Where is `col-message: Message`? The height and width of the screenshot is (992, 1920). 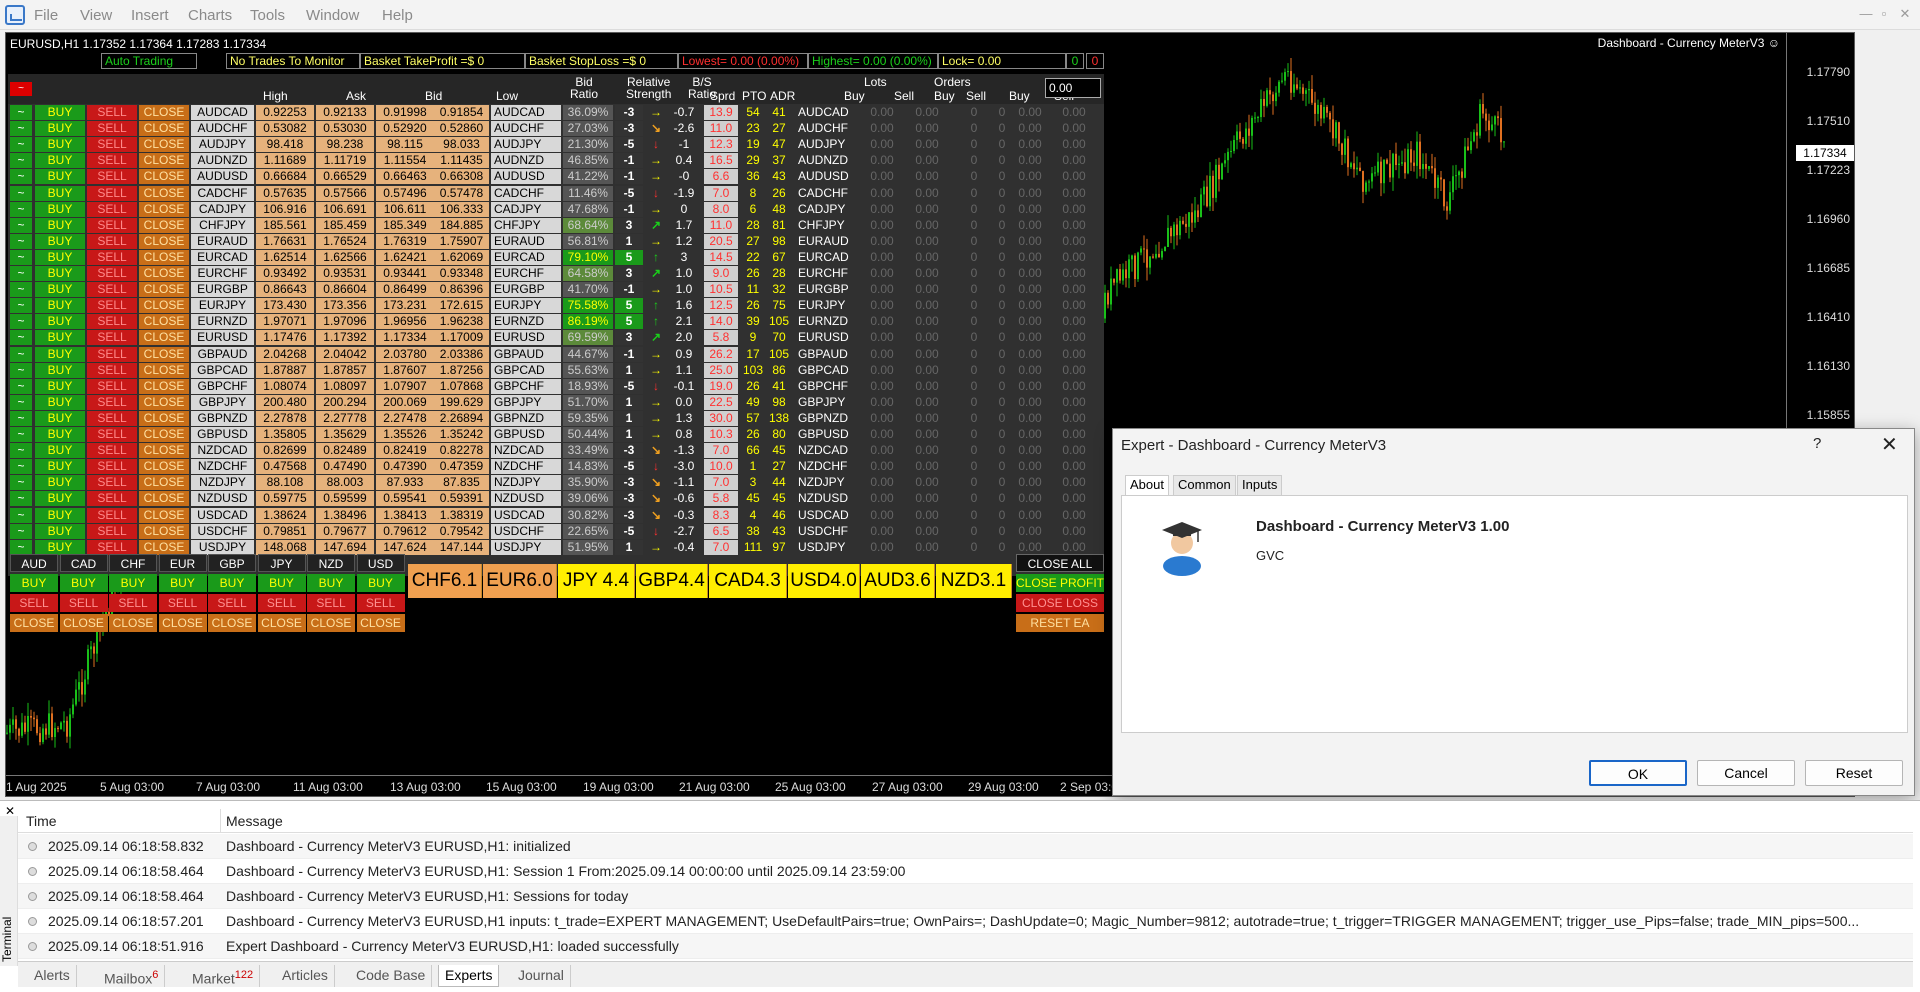
col-message: Message is located at coordinates (254, 821).